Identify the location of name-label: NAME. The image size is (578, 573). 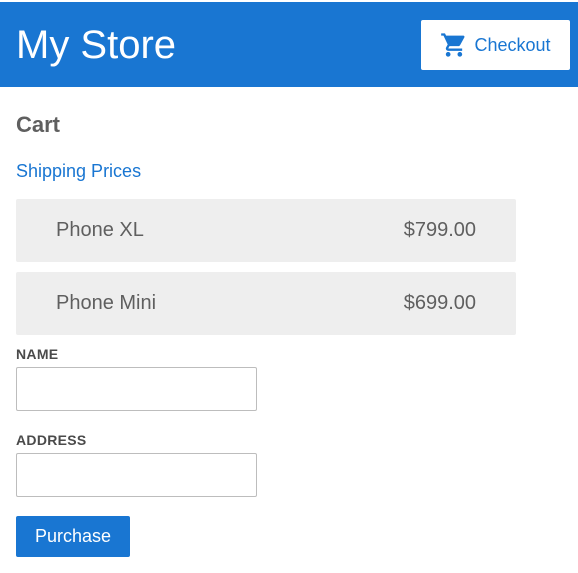
(37, 354).